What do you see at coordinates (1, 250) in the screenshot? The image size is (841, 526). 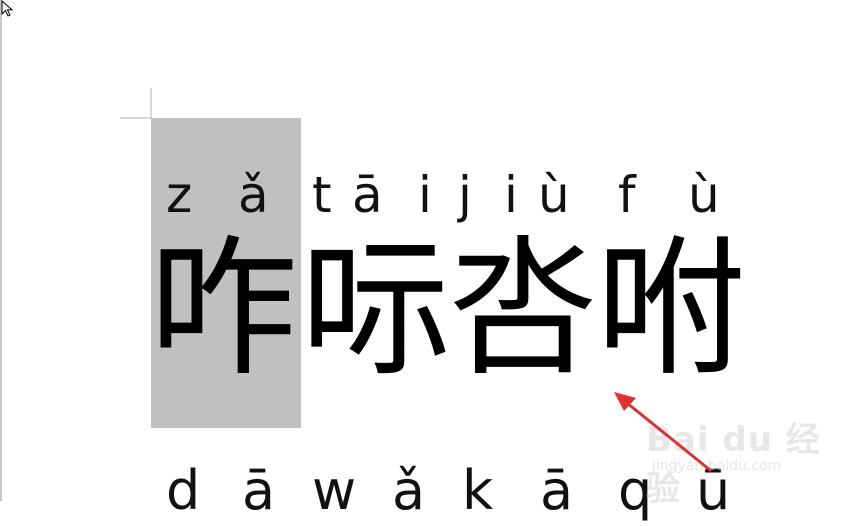 I see `document-left-border` at bounding box center [1, 250].